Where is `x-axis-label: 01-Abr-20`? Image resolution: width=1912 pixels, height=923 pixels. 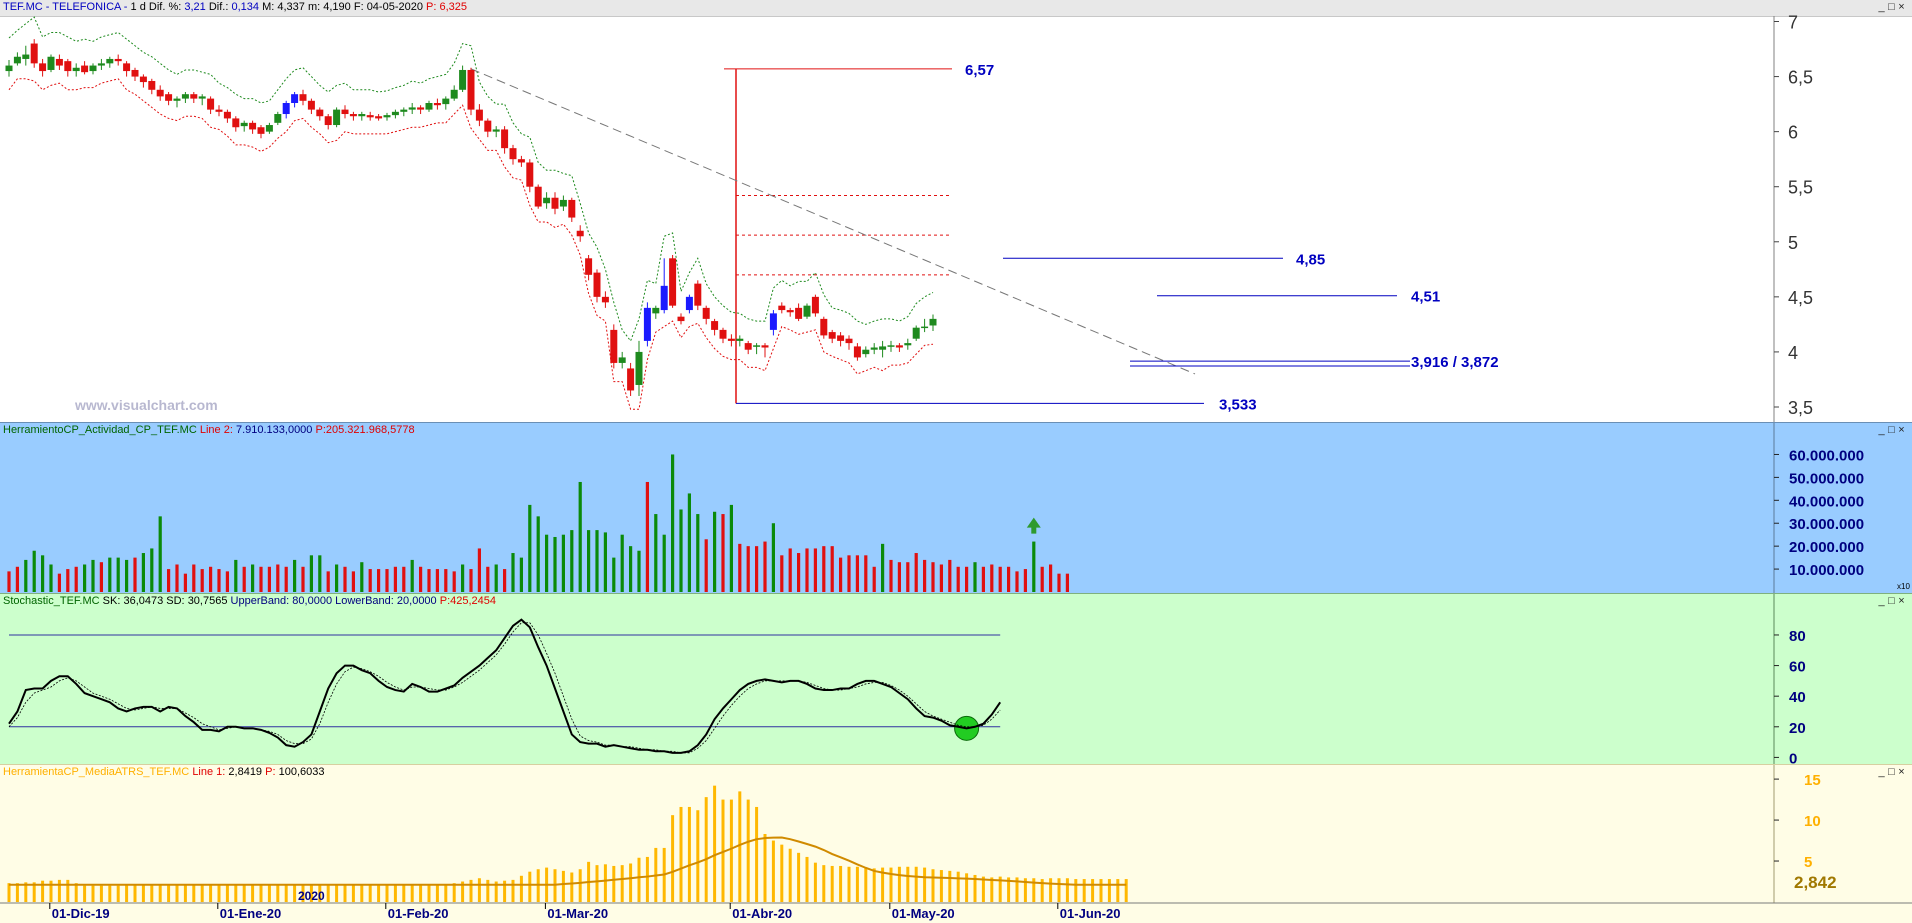 x-axis-label: 01-Abr-20 is located at coordinates (762, 913).